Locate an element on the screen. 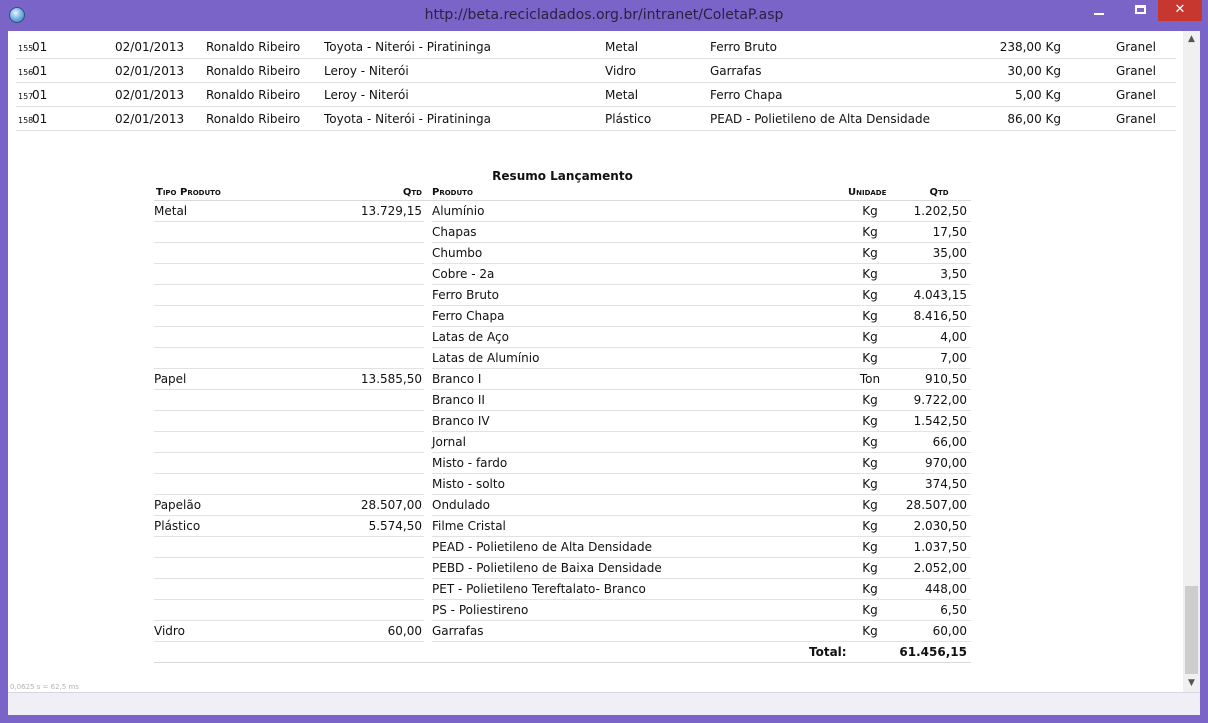  cell-qtd-produto: 374,50 is located at coordinates (946, 484).